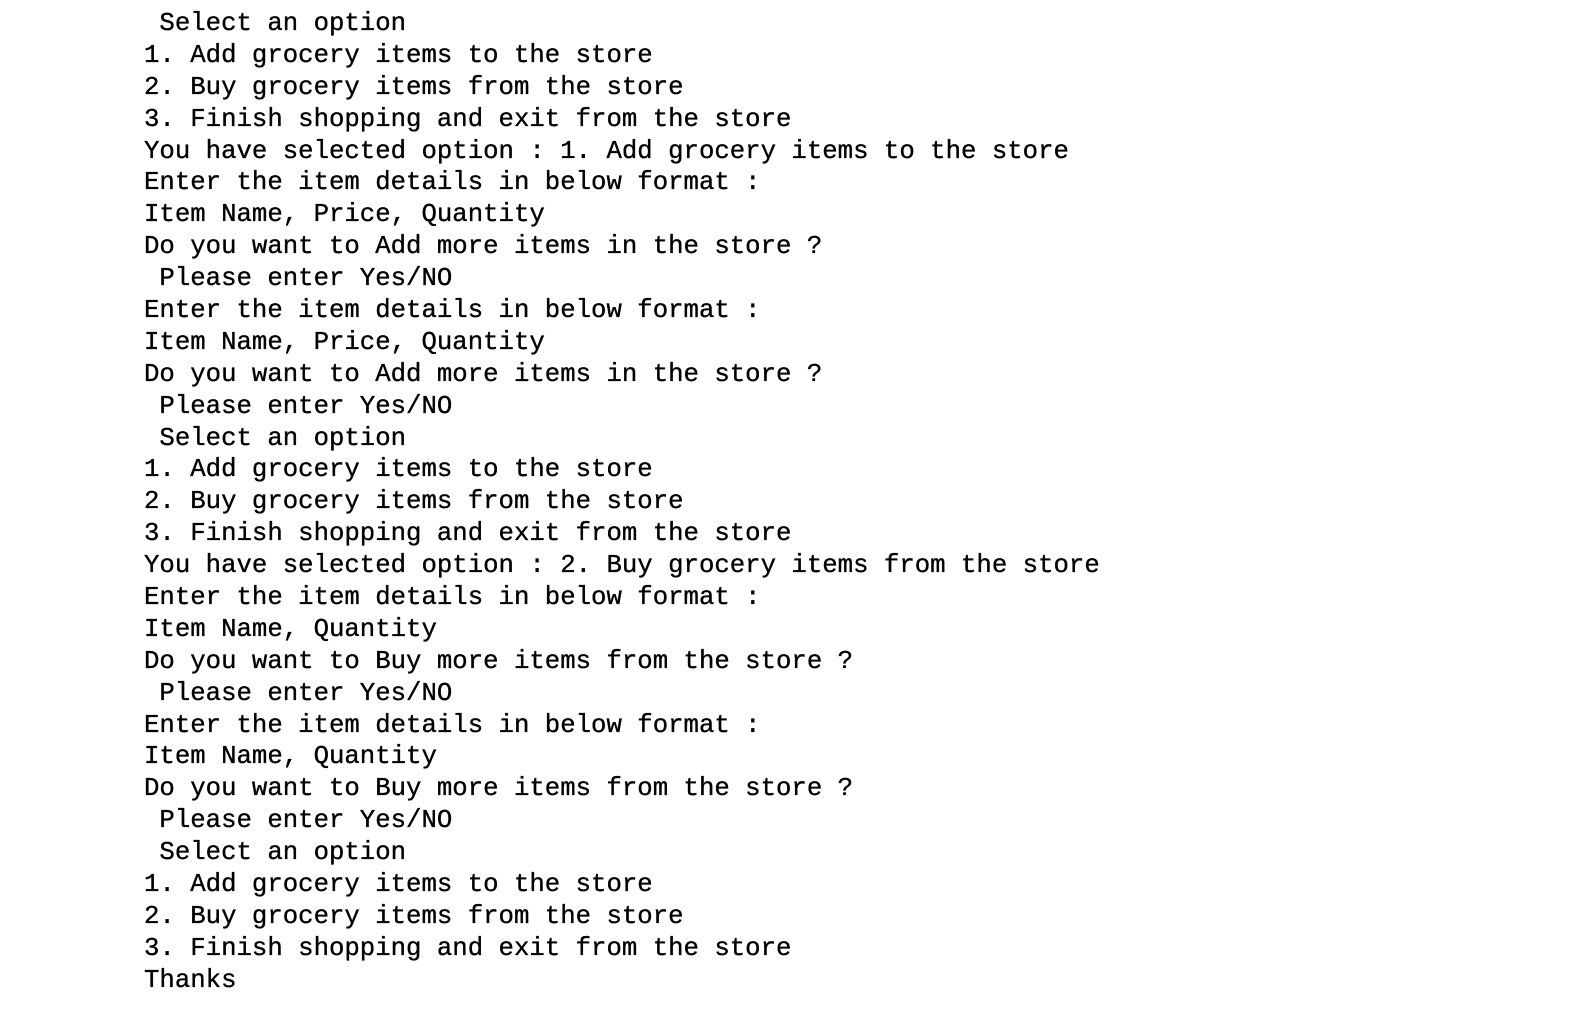 The height and width of the screenshot is (1018, 1576). Describe the element at coordinates (190, 980) in the screenshot. I see `console-line: Thanks` at that location.